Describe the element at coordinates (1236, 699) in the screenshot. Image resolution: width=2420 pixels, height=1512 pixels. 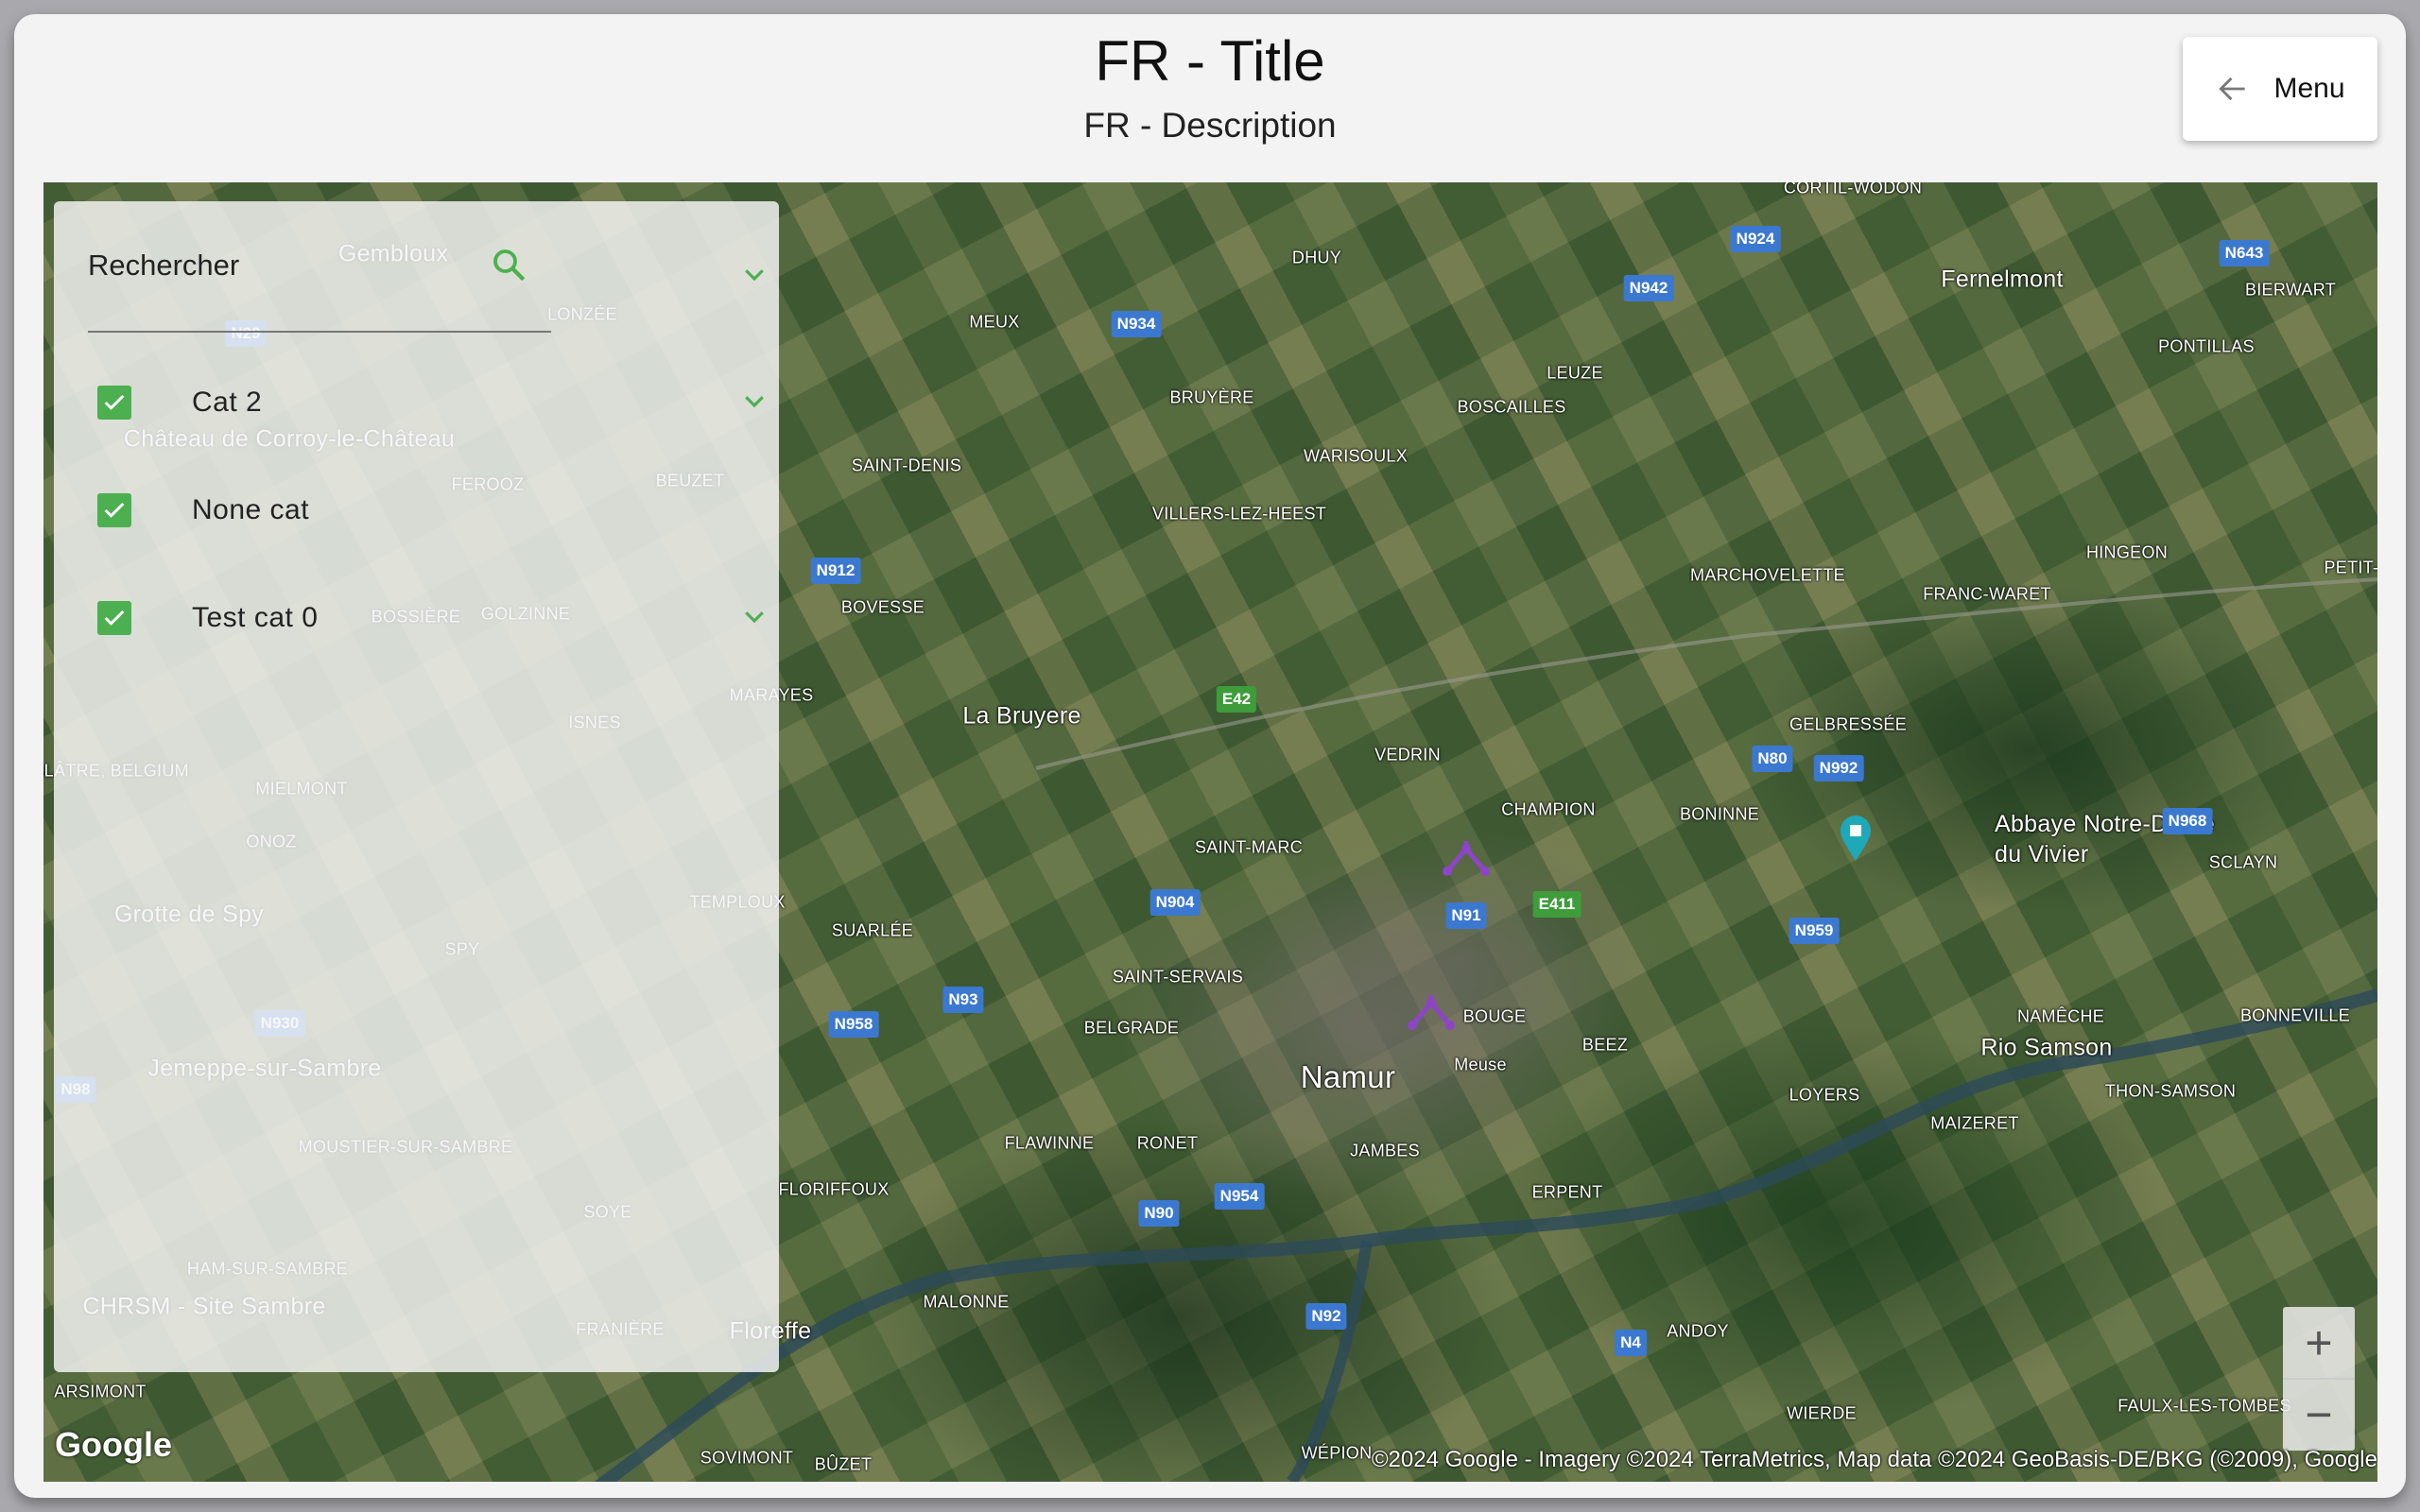
I see `road-shield: E42` at that location.